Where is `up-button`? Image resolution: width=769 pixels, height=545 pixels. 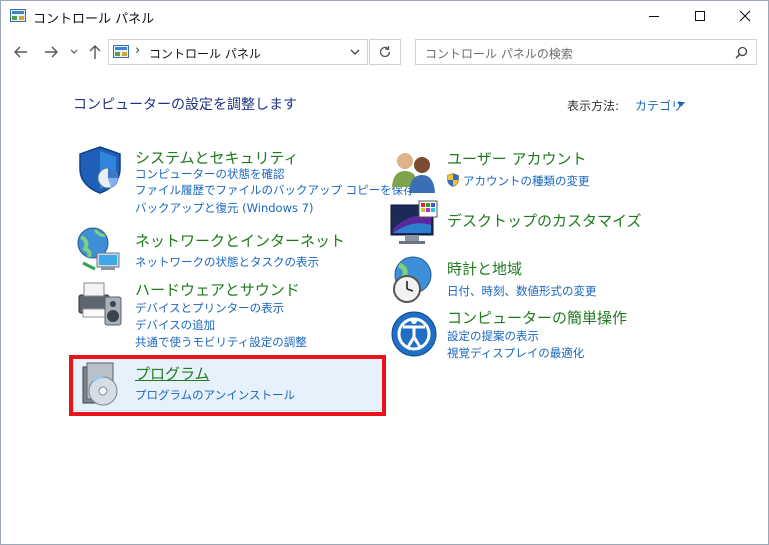 up-button is located at coordinates (95, 52).